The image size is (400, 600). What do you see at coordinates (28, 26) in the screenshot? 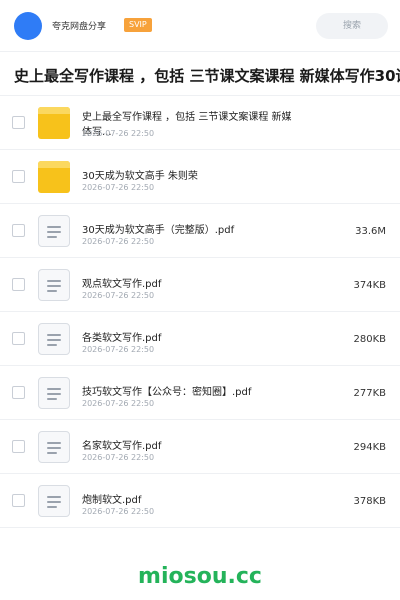
I see `avatar` at bounding box center [28, 26].